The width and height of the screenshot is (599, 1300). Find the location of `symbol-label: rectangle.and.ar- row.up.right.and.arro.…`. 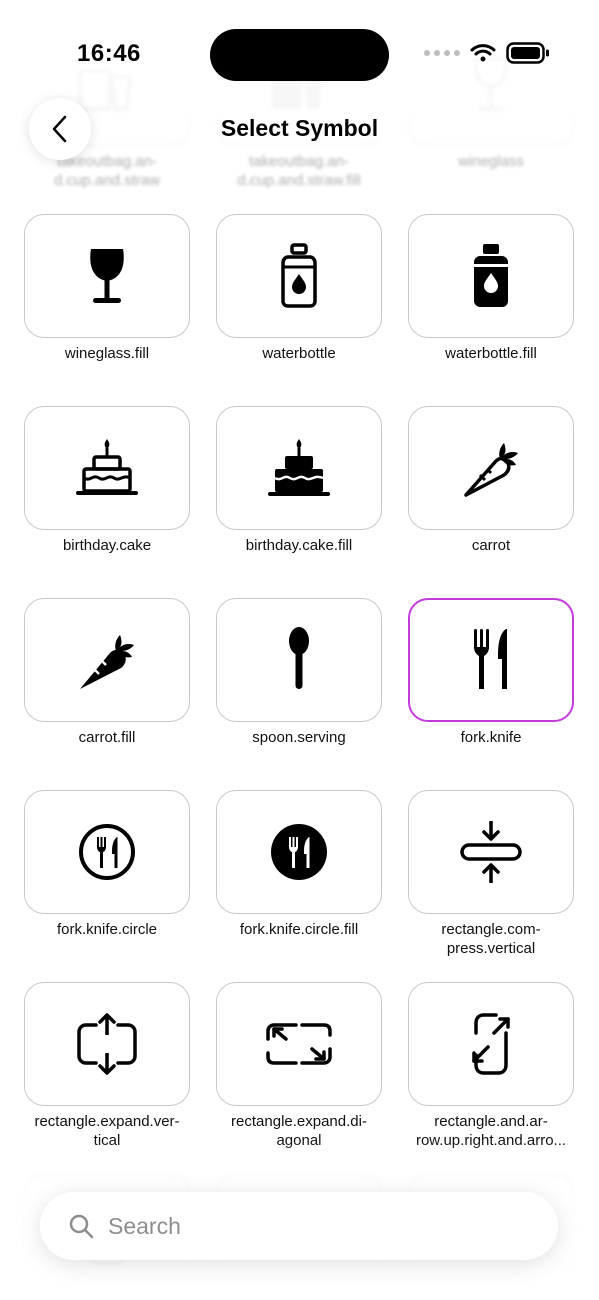

symbol-label: rectangle.and.ar- row.up.right.and.arro.… is located at coordinates (491, 1131).